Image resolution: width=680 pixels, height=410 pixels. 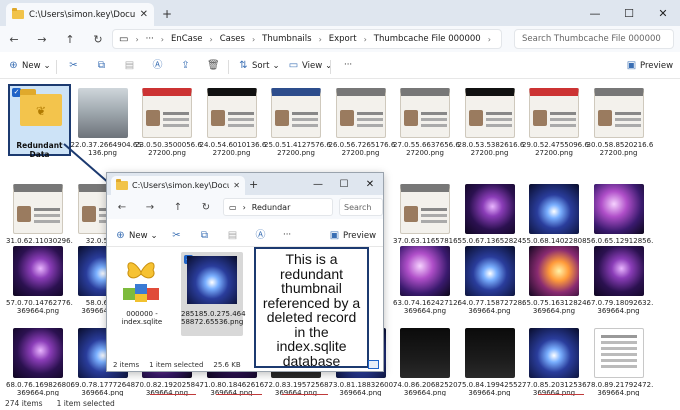 I want to click on view-label: View, so click(x=312, y=65).